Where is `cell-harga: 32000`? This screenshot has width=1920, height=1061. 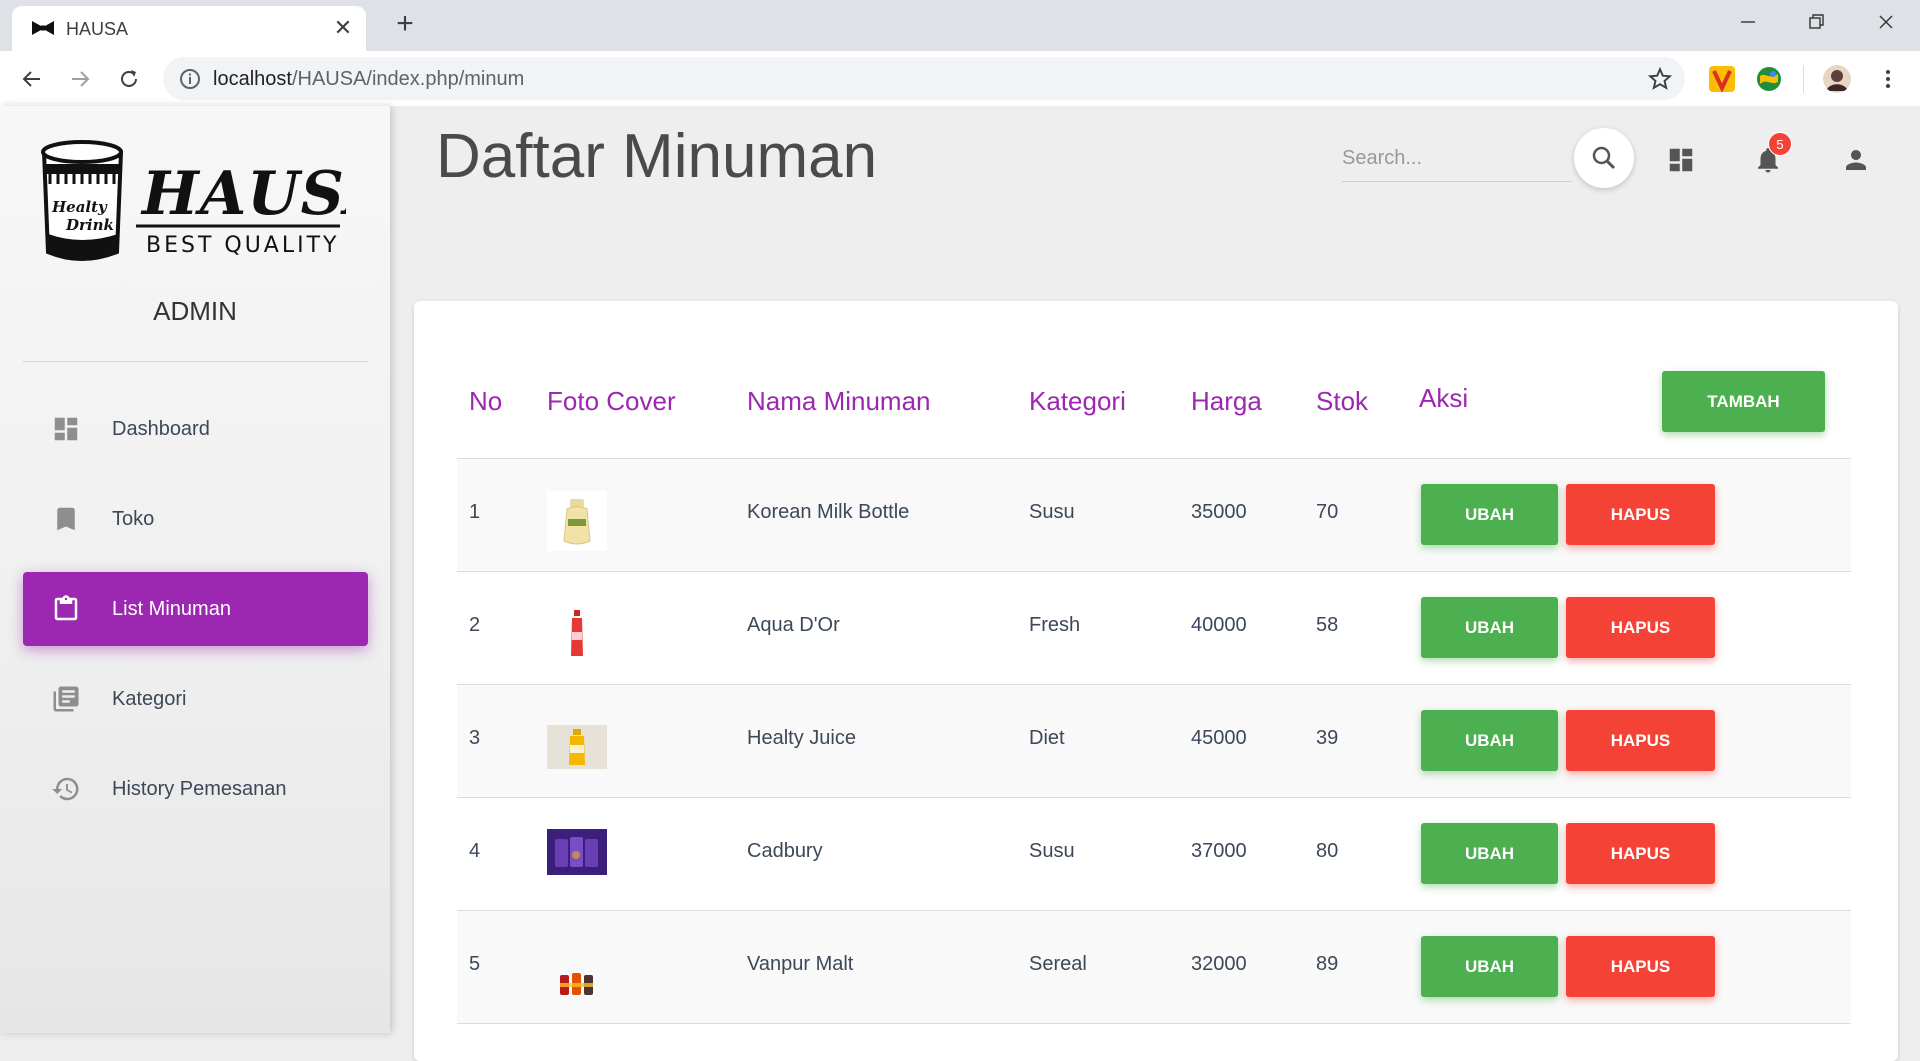
cell-harga: 32000 is located at coordinates (1219, 964).